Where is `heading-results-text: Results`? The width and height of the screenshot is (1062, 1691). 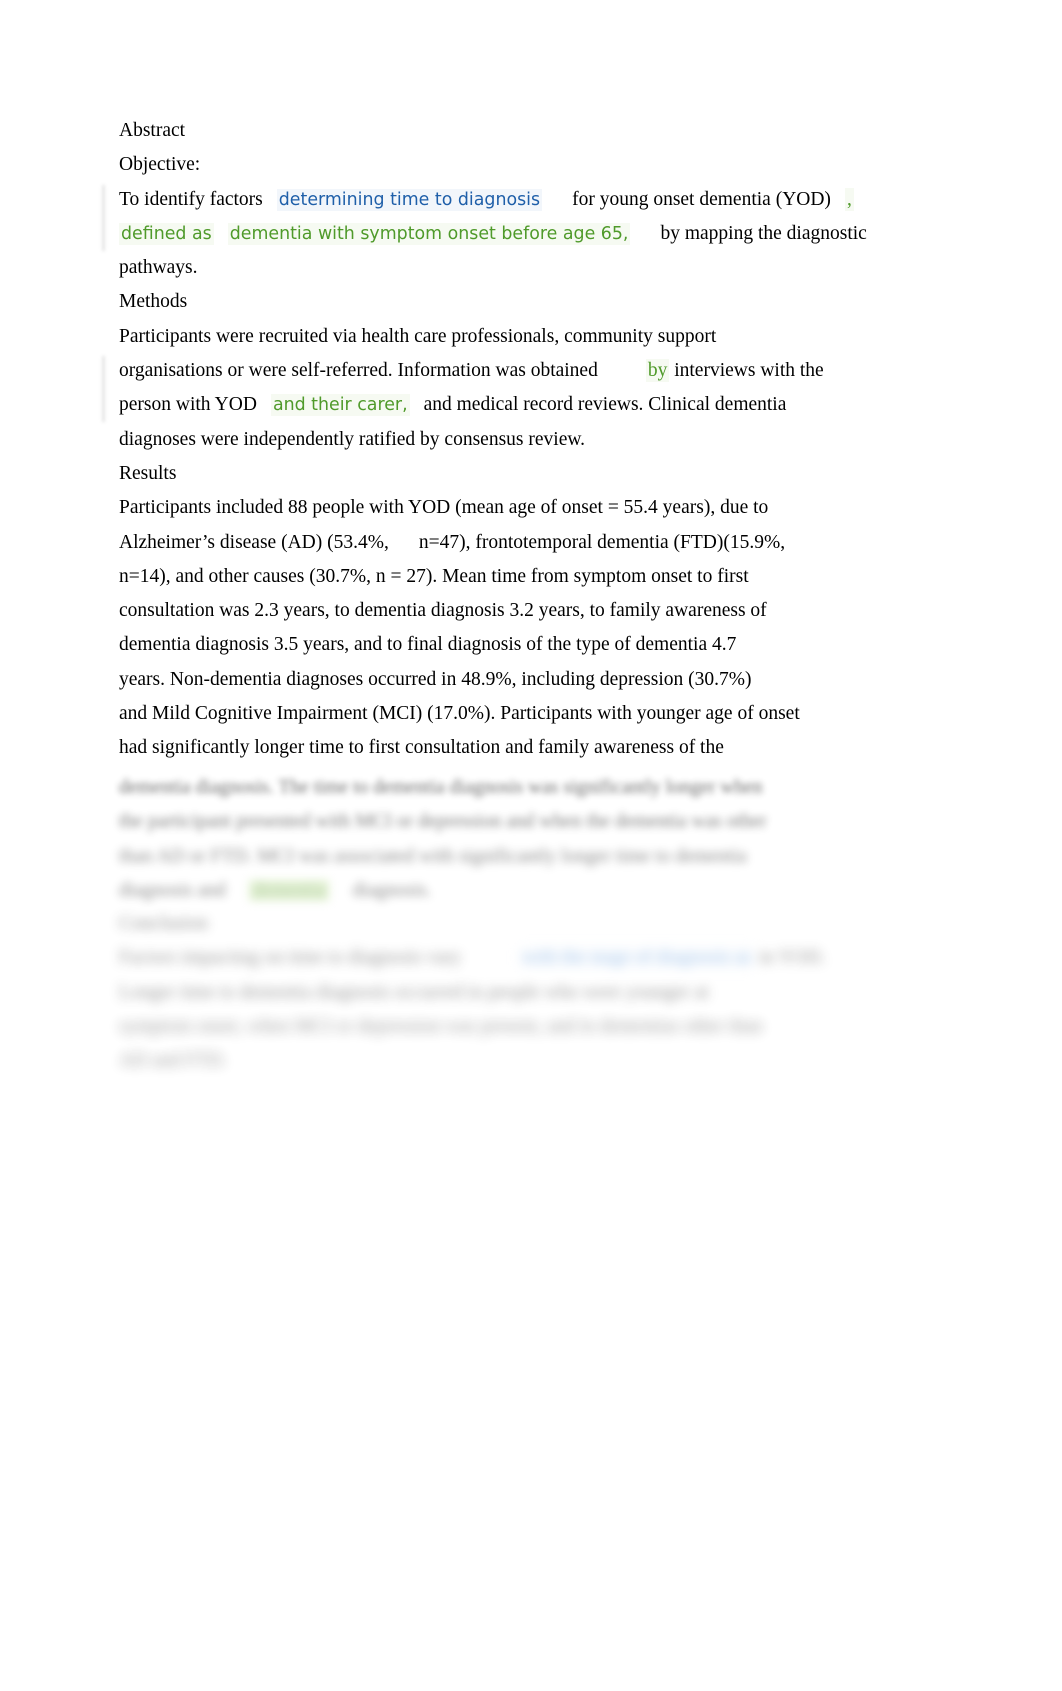 heading-results-text: Results is located at coordinates (148, 473).